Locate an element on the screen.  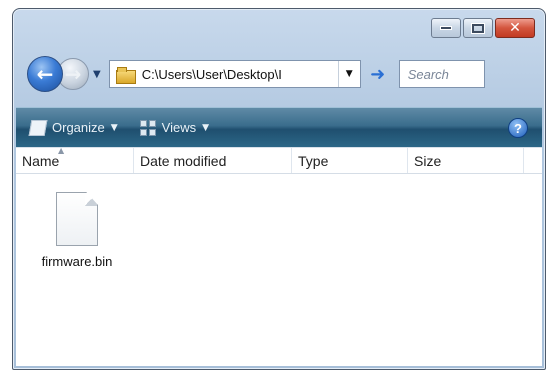
column-header-date-modified: Date modified is located at coordinates (213, 160).